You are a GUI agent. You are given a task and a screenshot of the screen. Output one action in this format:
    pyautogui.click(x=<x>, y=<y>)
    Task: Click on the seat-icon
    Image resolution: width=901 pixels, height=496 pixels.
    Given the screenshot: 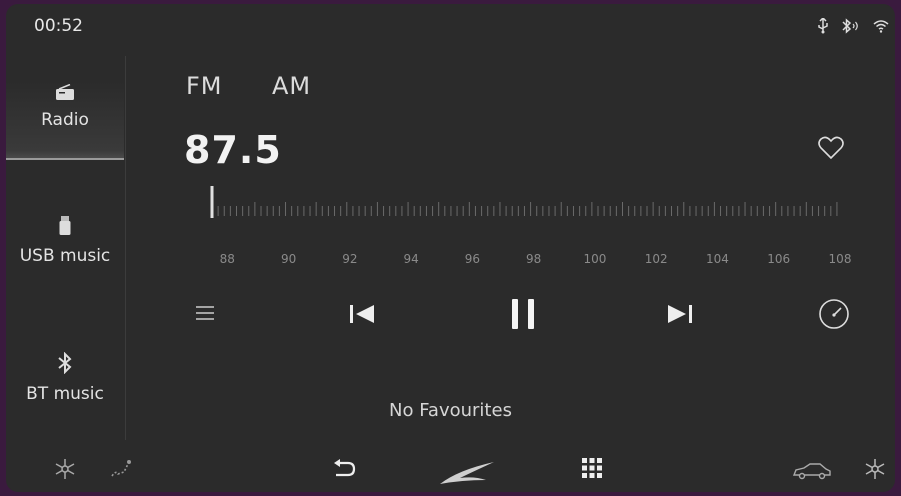 What is the action you would take?
    pyautogui.click(x=121, y=472)
    